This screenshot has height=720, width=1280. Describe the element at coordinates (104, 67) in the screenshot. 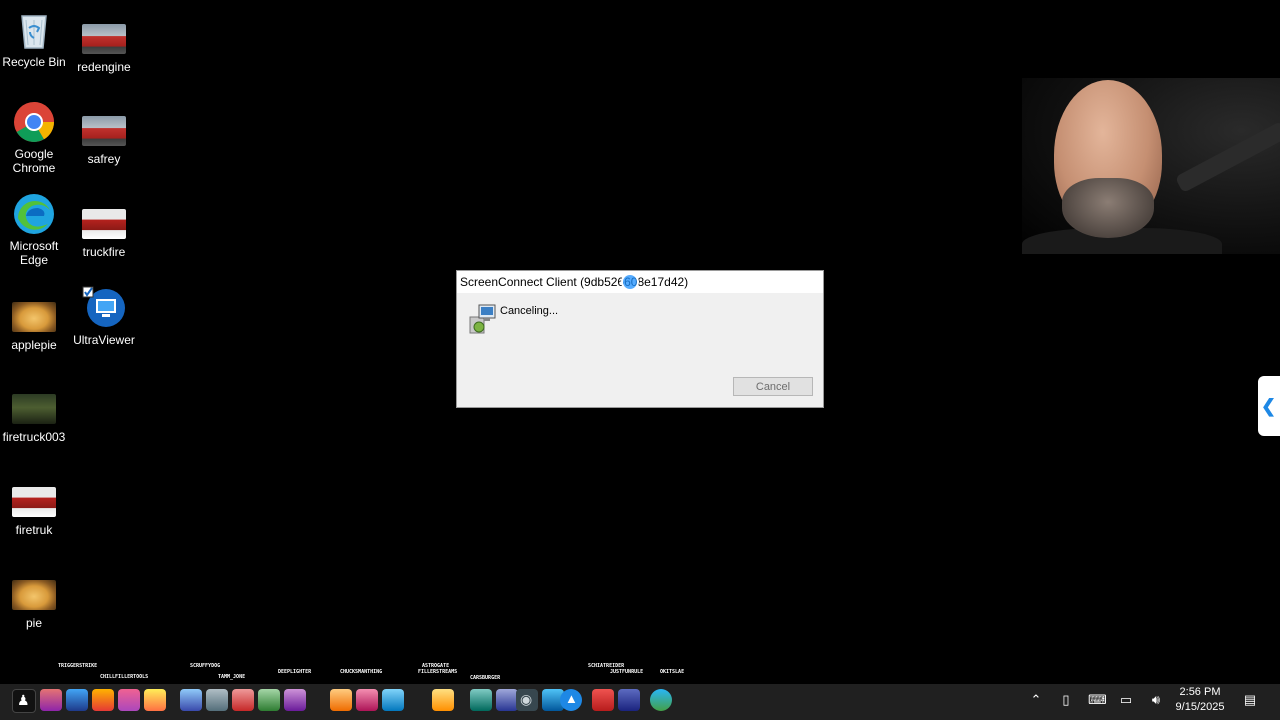

I see `desktop-icon-label: redengine` at that location.